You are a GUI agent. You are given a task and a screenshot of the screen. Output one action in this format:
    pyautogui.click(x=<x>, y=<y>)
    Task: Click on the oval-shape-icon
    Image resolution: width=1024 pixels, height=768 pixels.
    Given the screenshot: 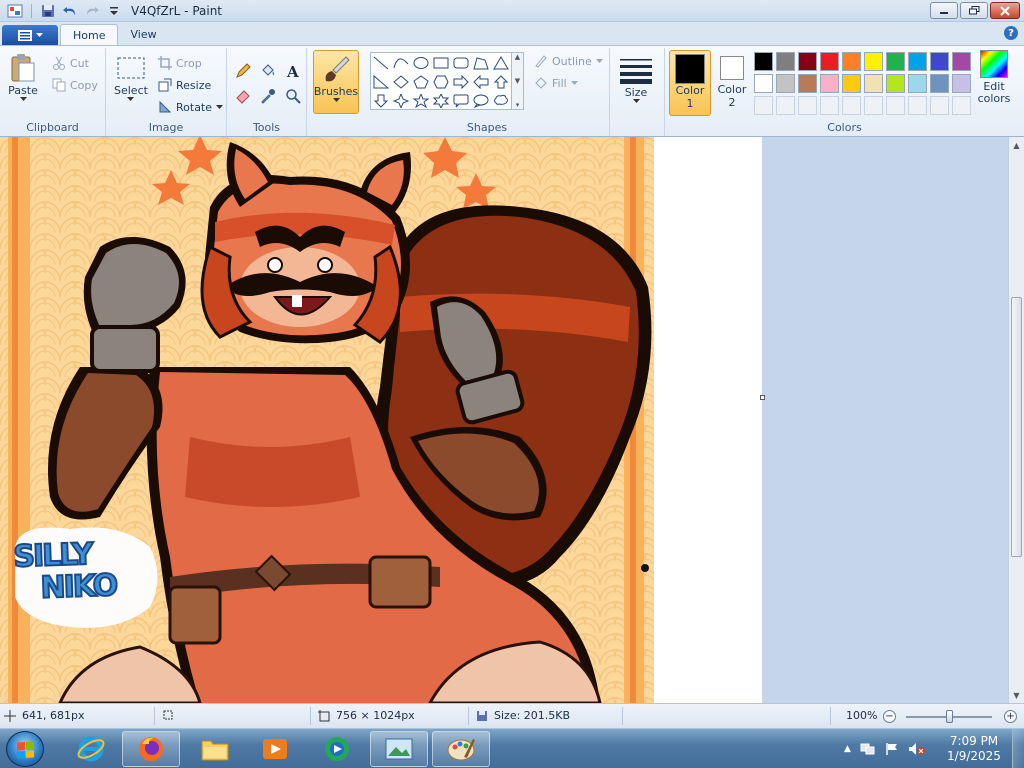 What is the action you would take?
    pyautogui.click(x=421, y=62)
    